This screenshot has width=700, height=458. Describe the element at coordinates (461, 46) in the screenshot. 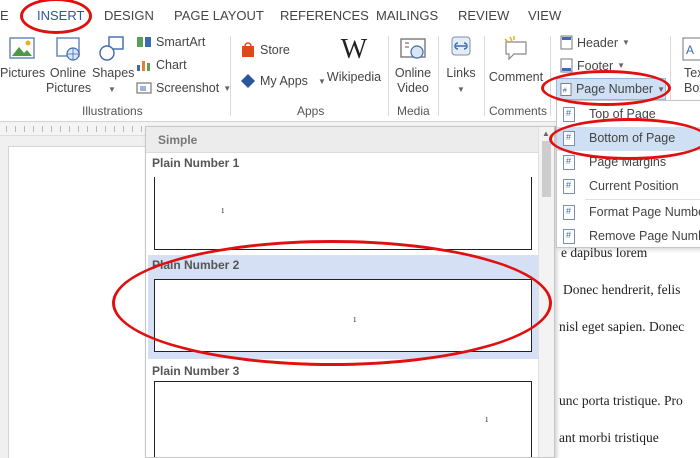

I see `link-icon` at that location.